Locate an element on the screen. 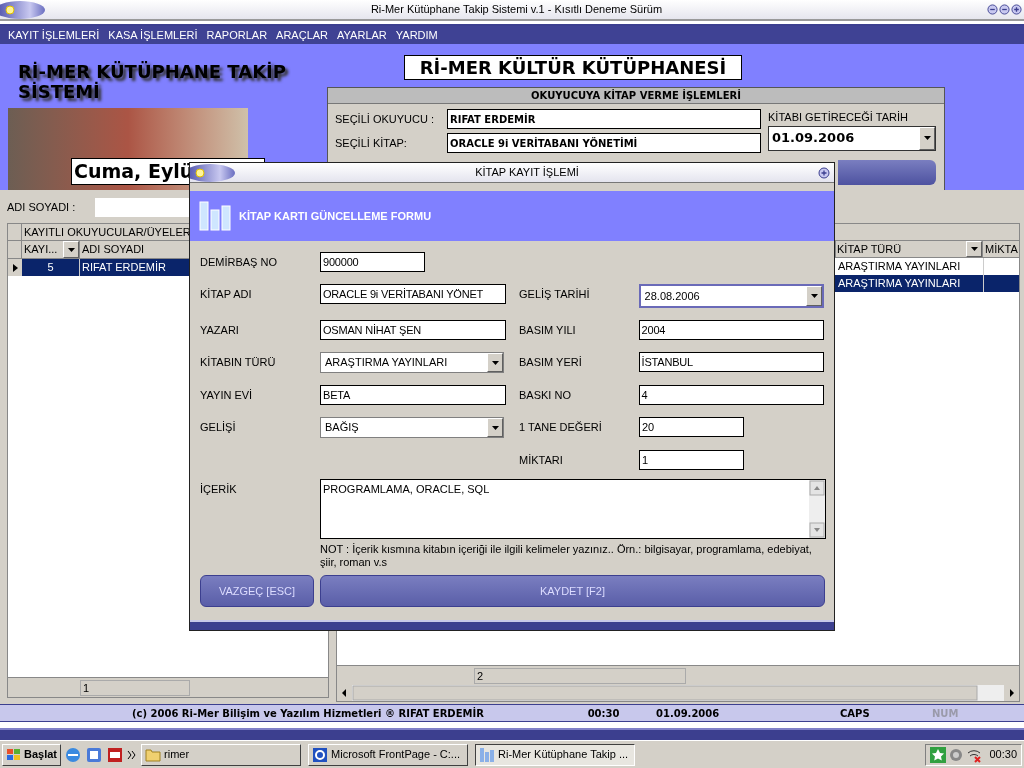 This screenshot has height=768, width=1024. text-field: 4 is located at coordinates (731, 395).